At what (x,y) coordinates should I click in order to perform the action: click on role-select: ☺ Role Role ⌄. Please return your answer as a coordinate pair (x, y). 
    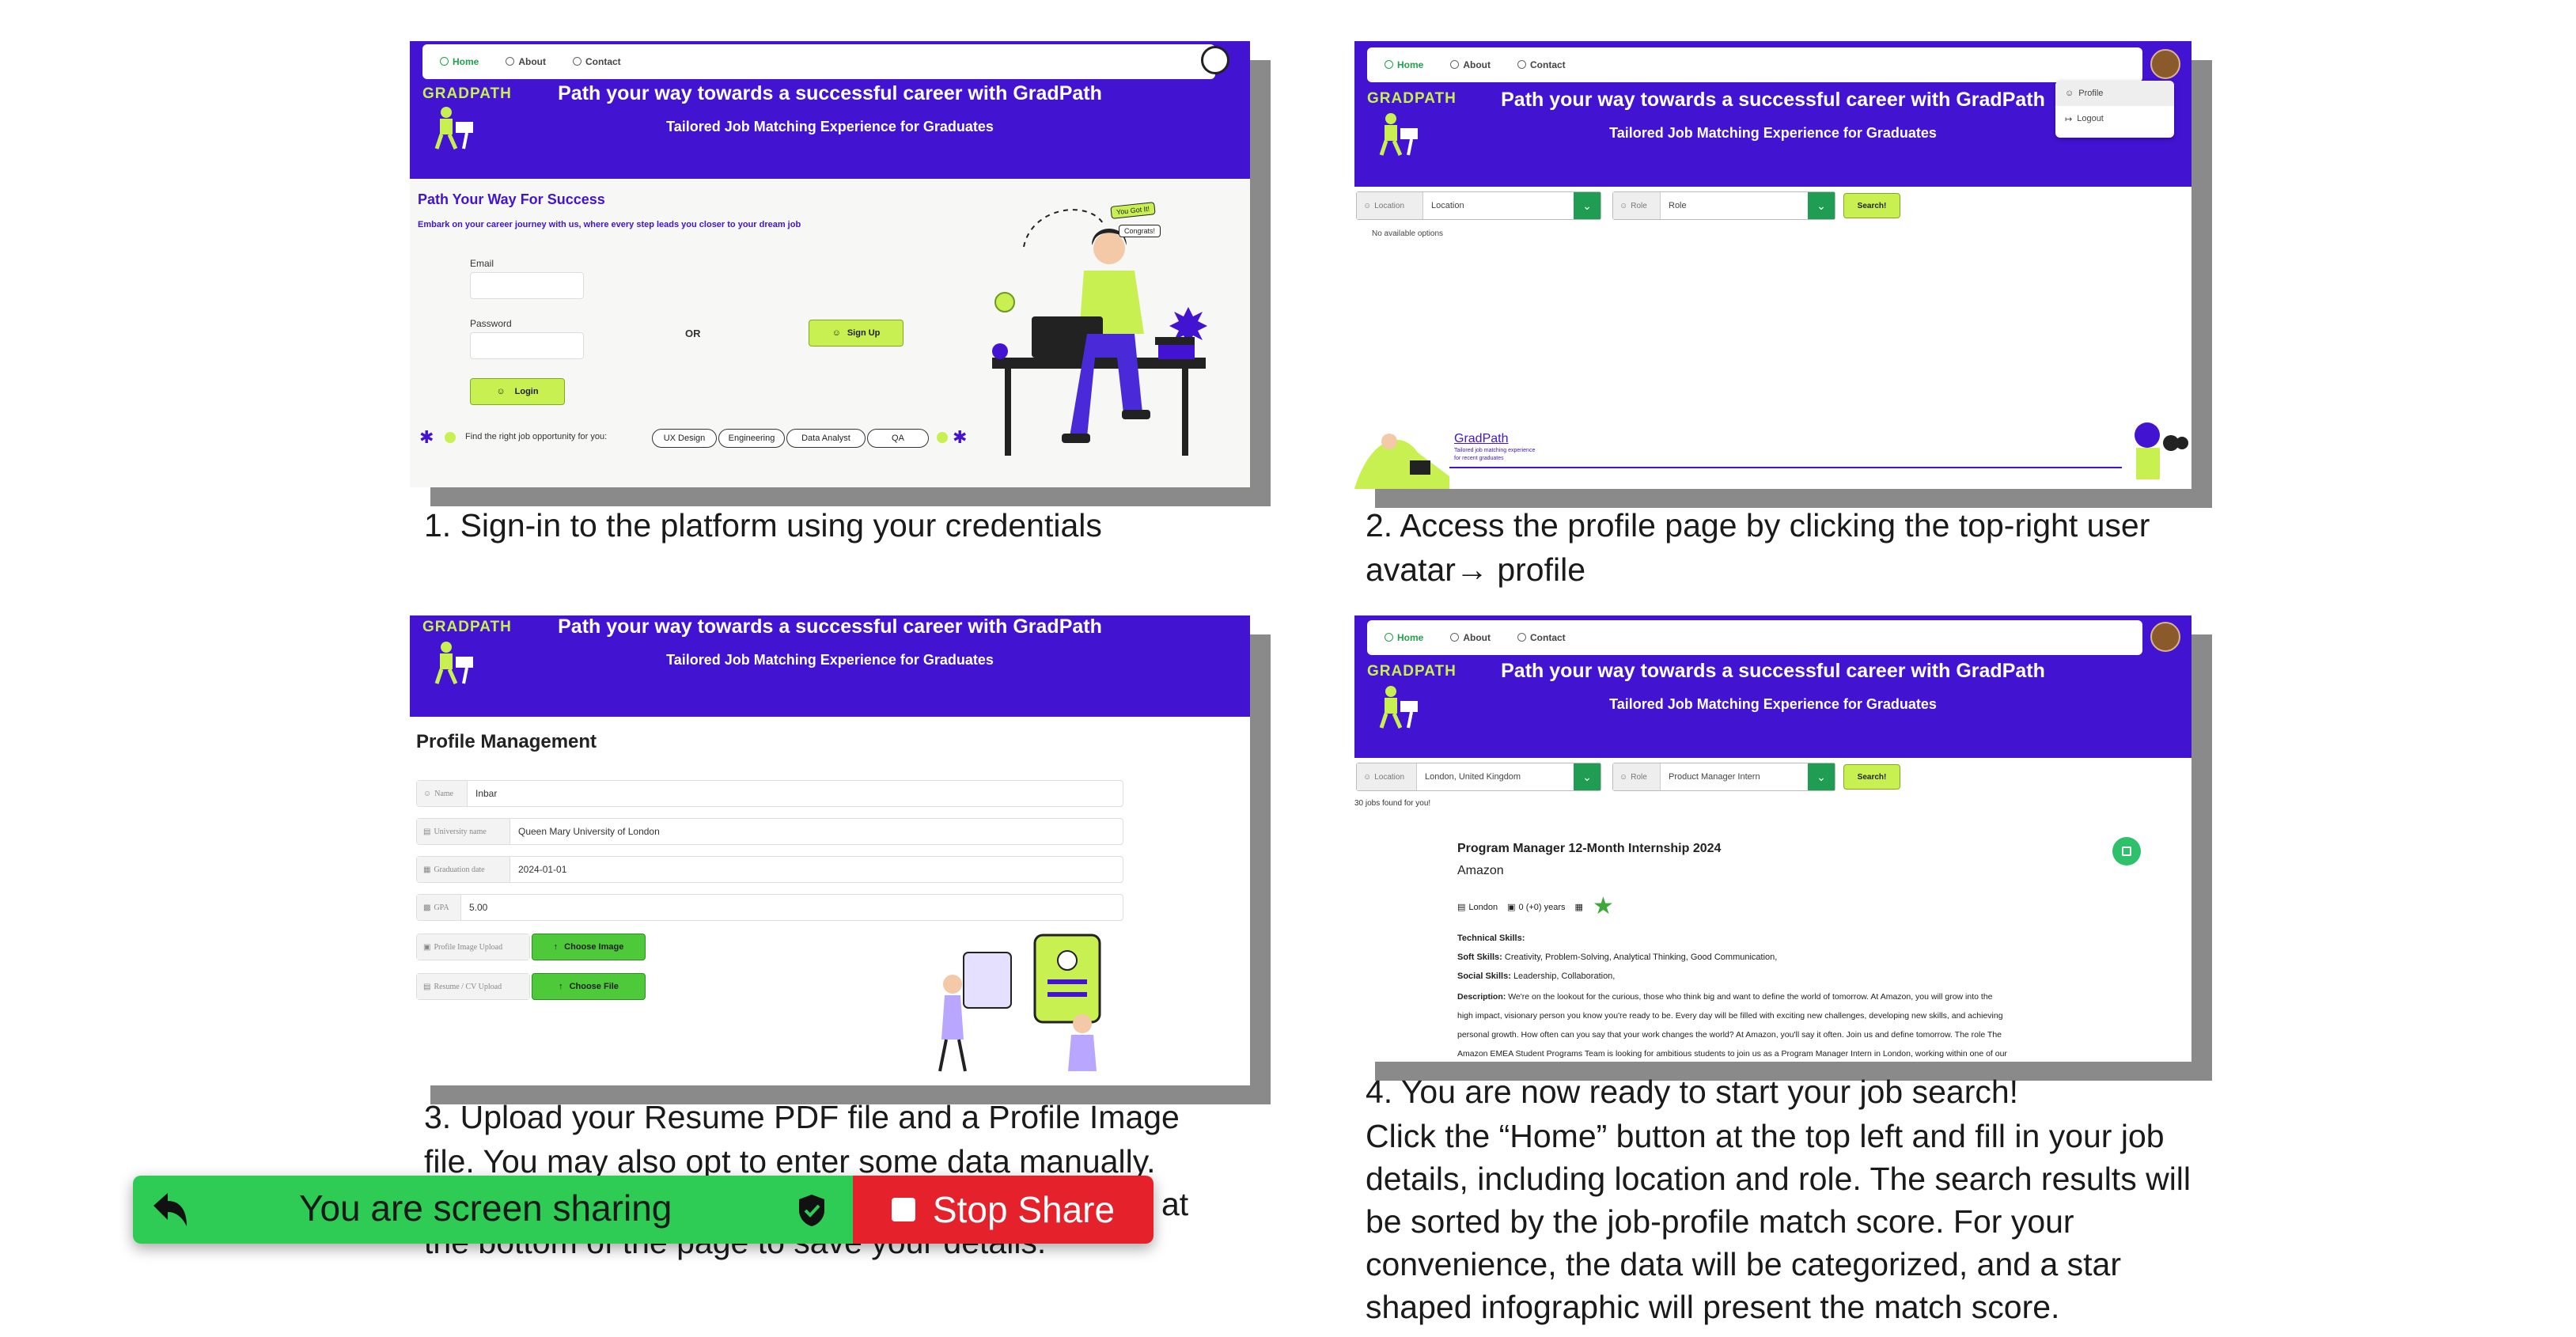
    Looking at the image, I should click on (1723, 205).